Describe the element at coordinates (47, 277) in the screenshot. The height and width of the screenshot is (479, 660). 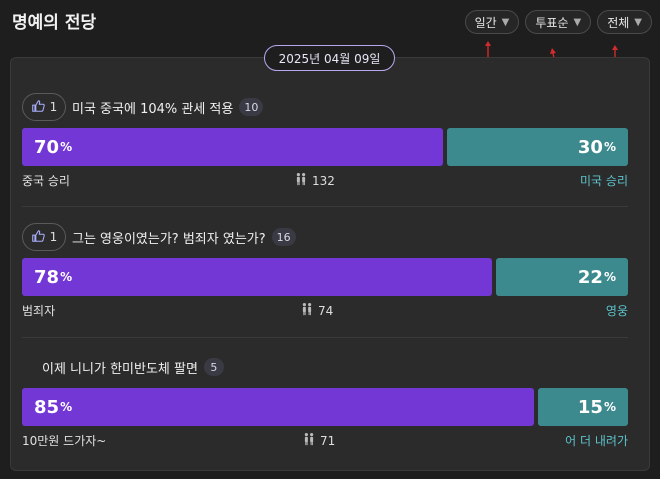
I see `vote-percent-left: 78` at that location.